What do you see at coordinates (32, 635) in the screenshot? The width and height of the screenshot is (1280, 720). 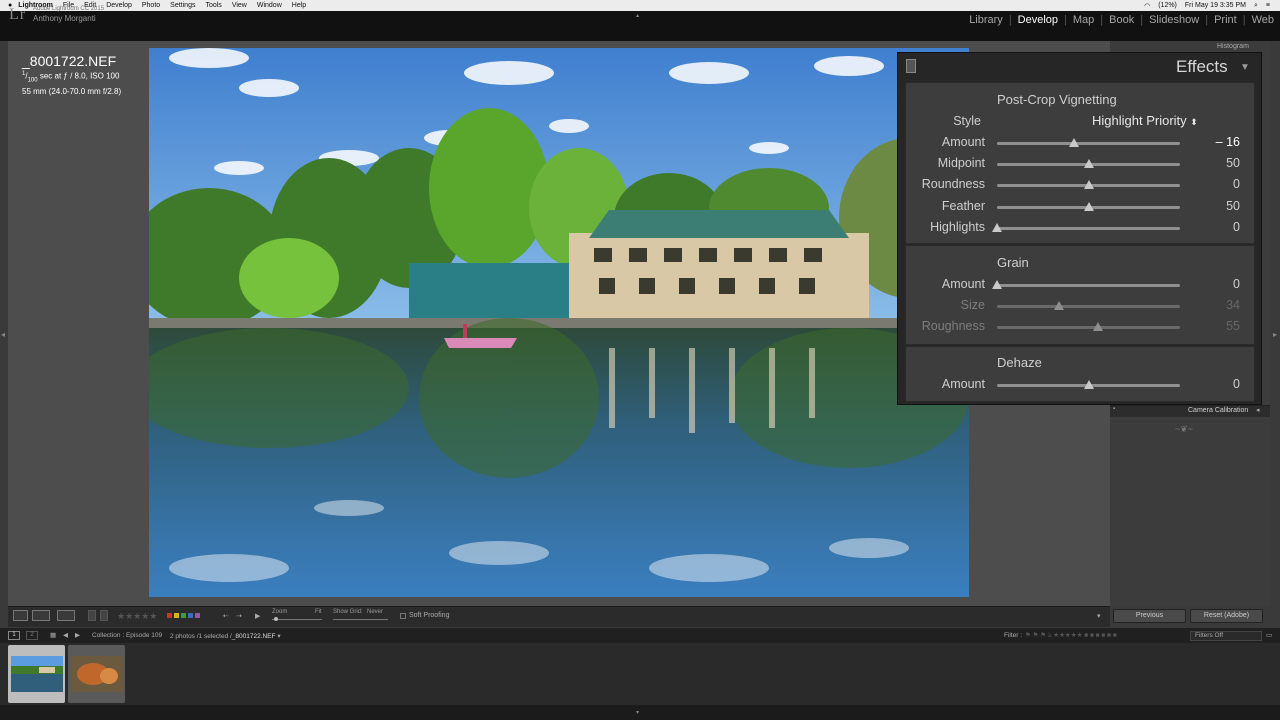 I see `page-2-button: 2` at bounding box center [32, 635].